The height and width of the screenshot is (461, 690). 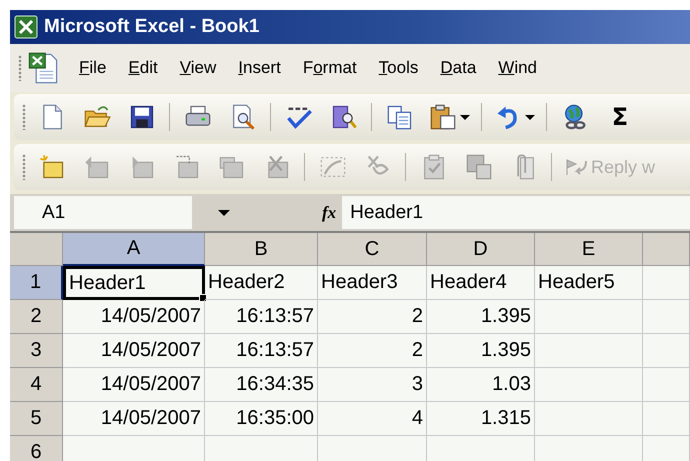 I want to click on row-header: 4, so click(x=36, y=385).